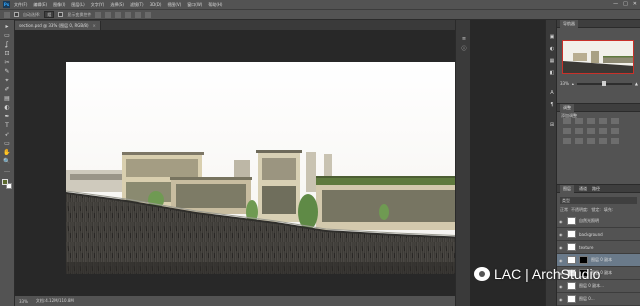 The width and height of the screenshot is (640, 306). What do you see at coordinates (61, 14) in the screenshot?
I see `show-transform-checkbox` at bounding box center [61, 14].